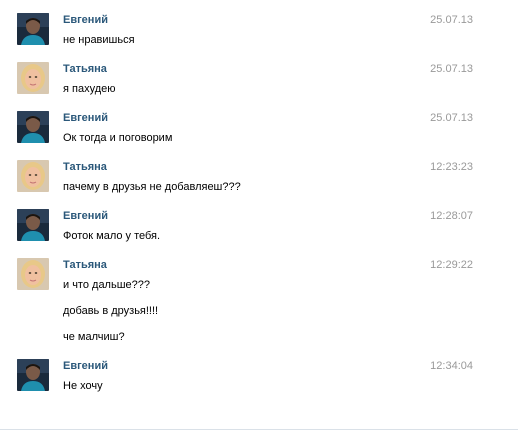 The image size is (518, 434). What do you see at coordinates (451, 167) in the screenshot?
I see `message-timestamp: 12:23:23` at bounding box center [451, 167].